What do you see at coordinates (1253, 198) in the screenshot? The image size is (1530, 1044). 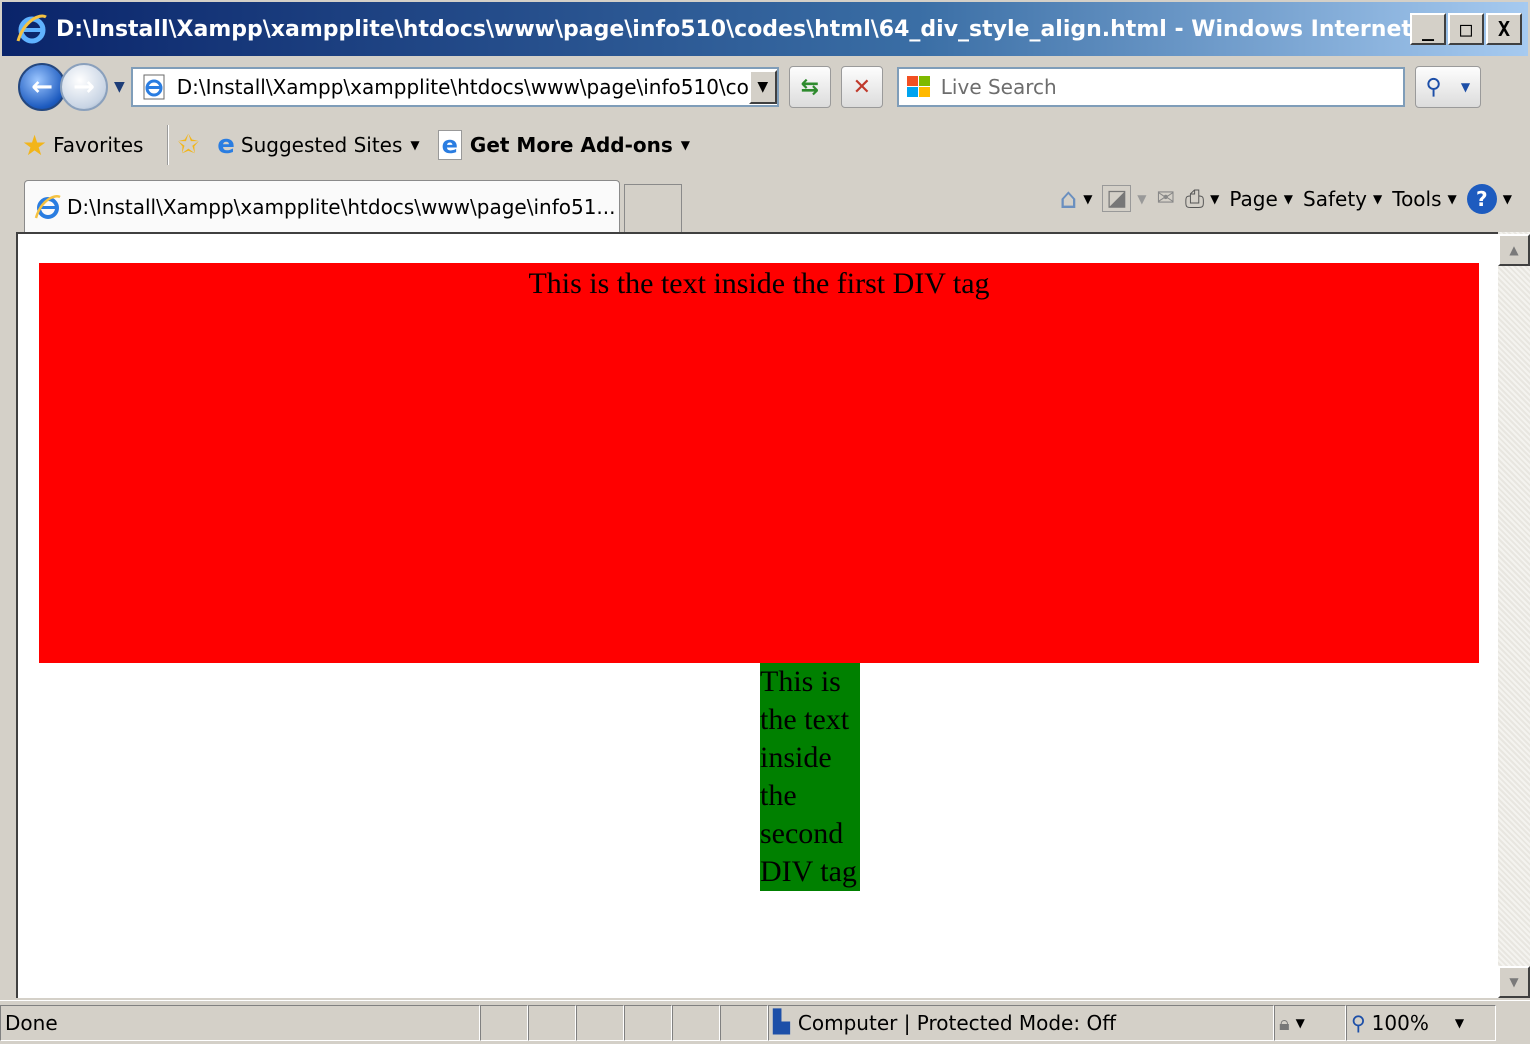 I see `page-menu-label: Page` at bounding box center [1253, 198].